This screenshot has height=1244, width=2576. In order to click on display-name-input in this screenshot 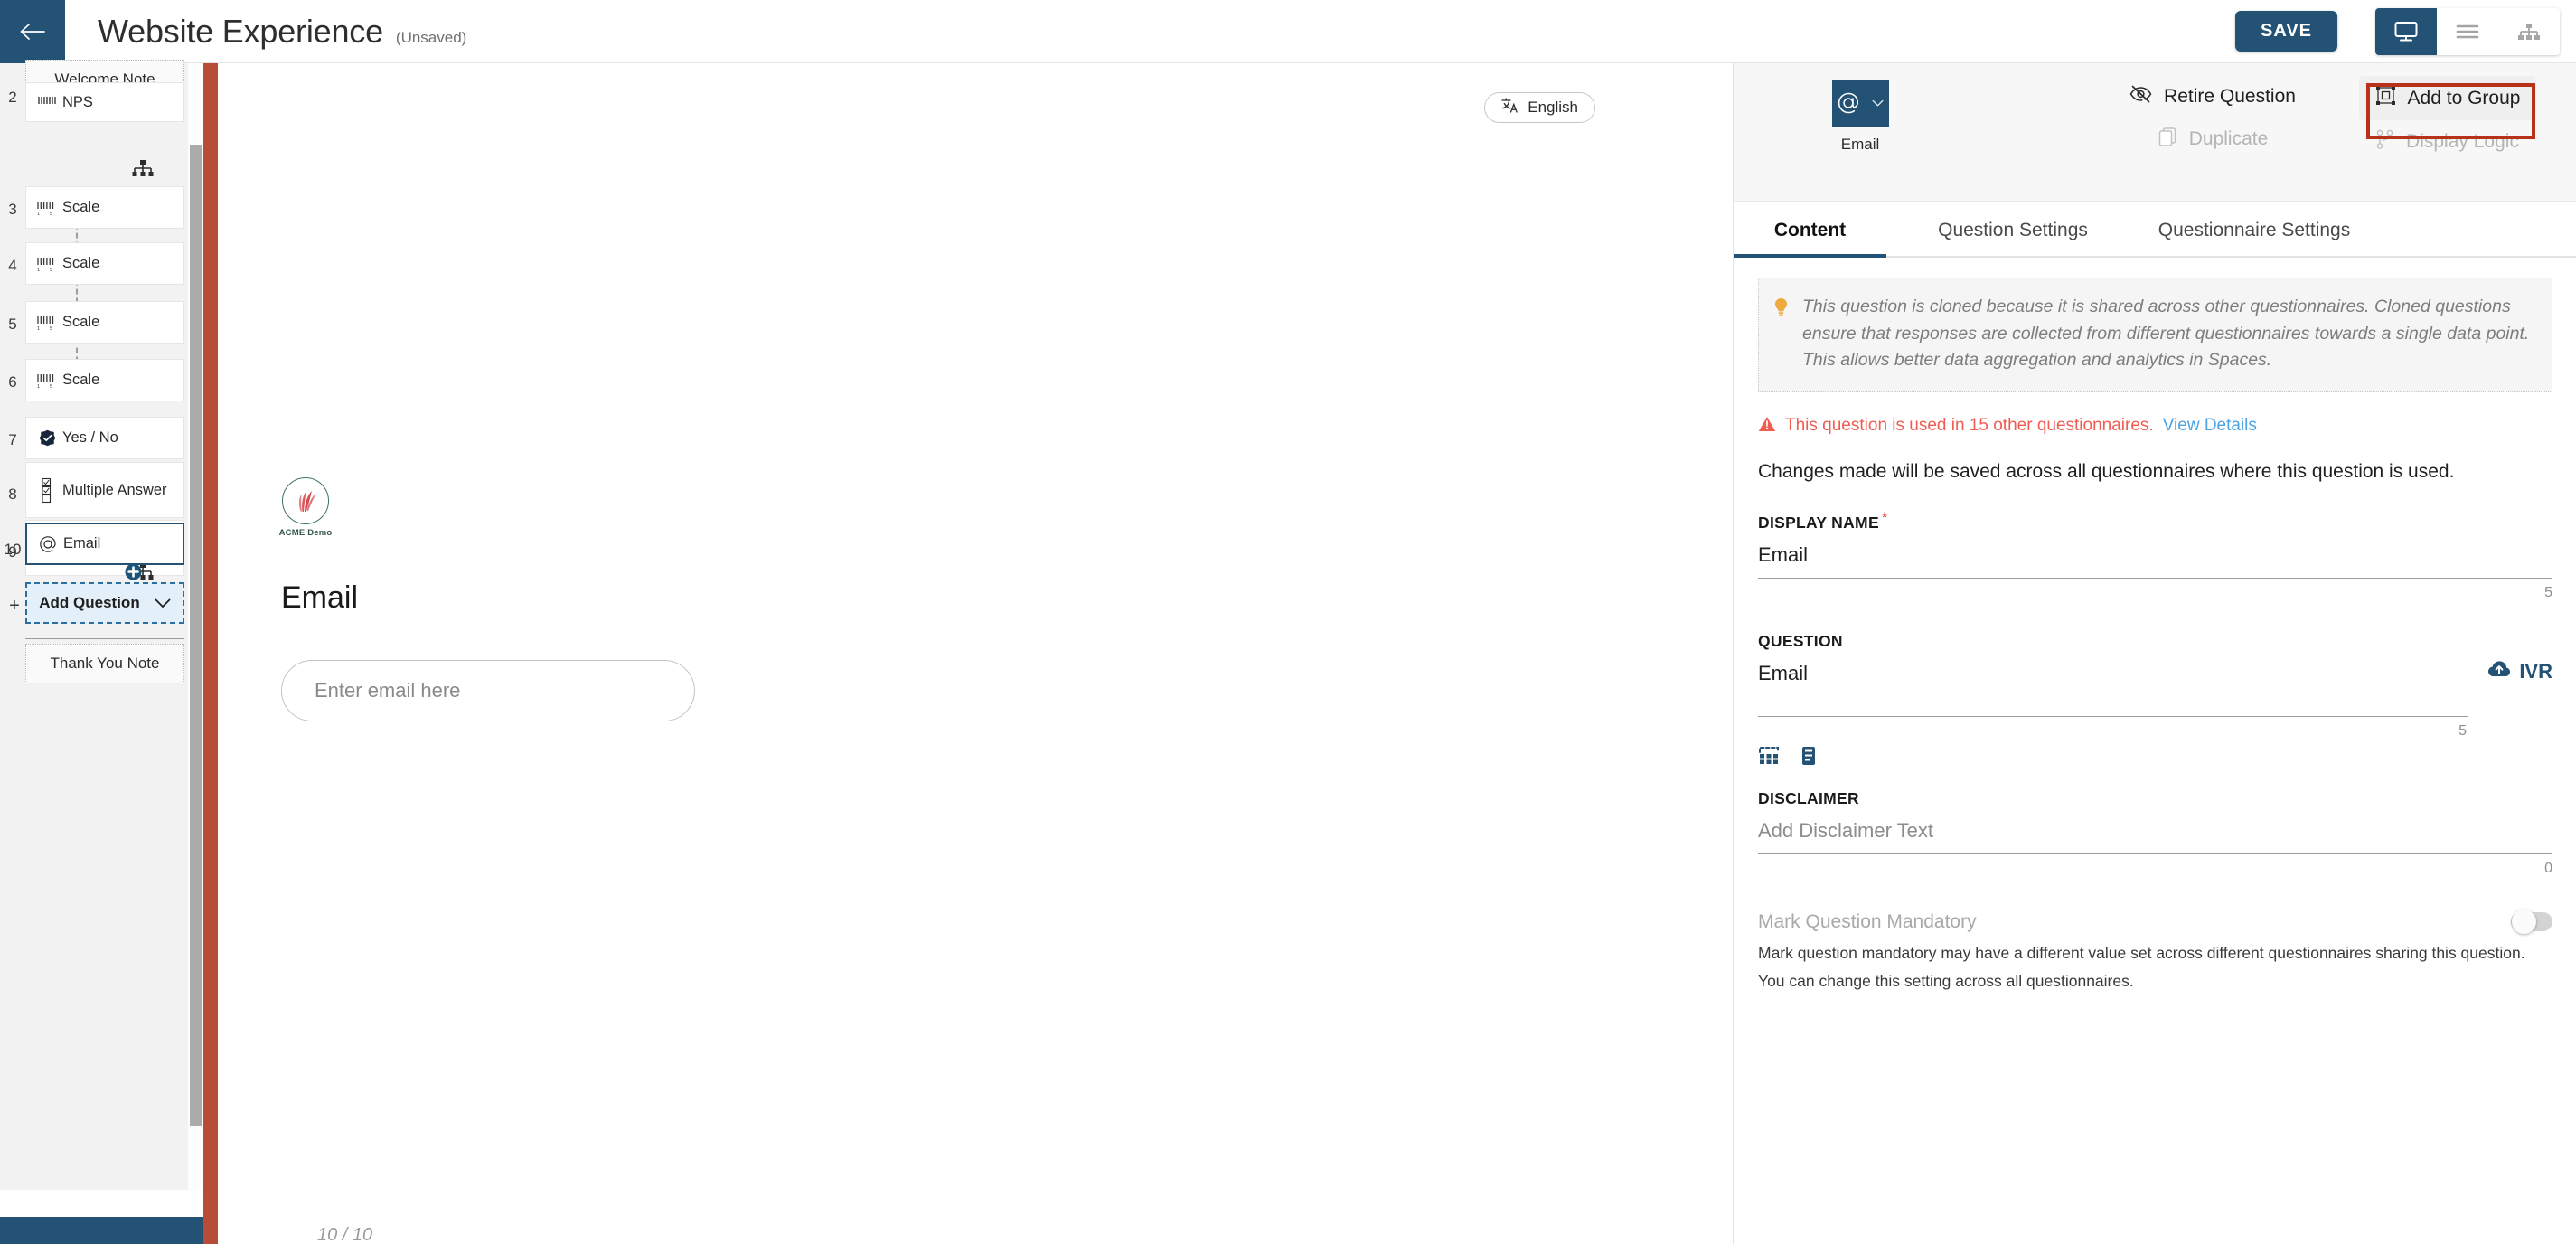, I will do `click(2155, 556)`.